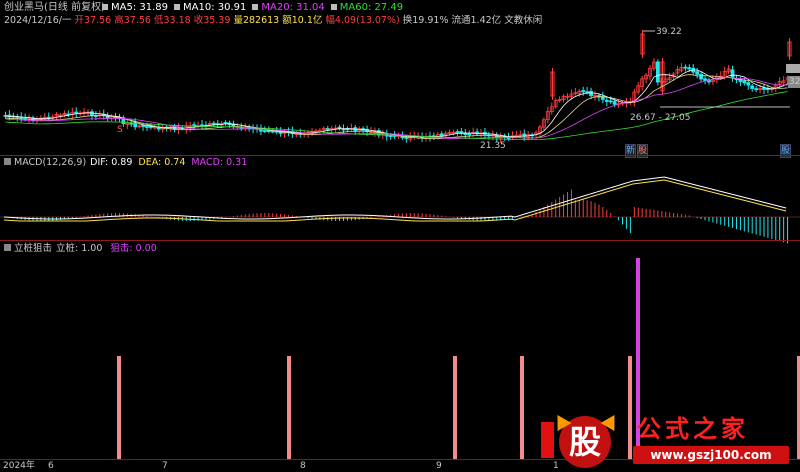  I want to click on price-right-label: 32., so click(794, 82).